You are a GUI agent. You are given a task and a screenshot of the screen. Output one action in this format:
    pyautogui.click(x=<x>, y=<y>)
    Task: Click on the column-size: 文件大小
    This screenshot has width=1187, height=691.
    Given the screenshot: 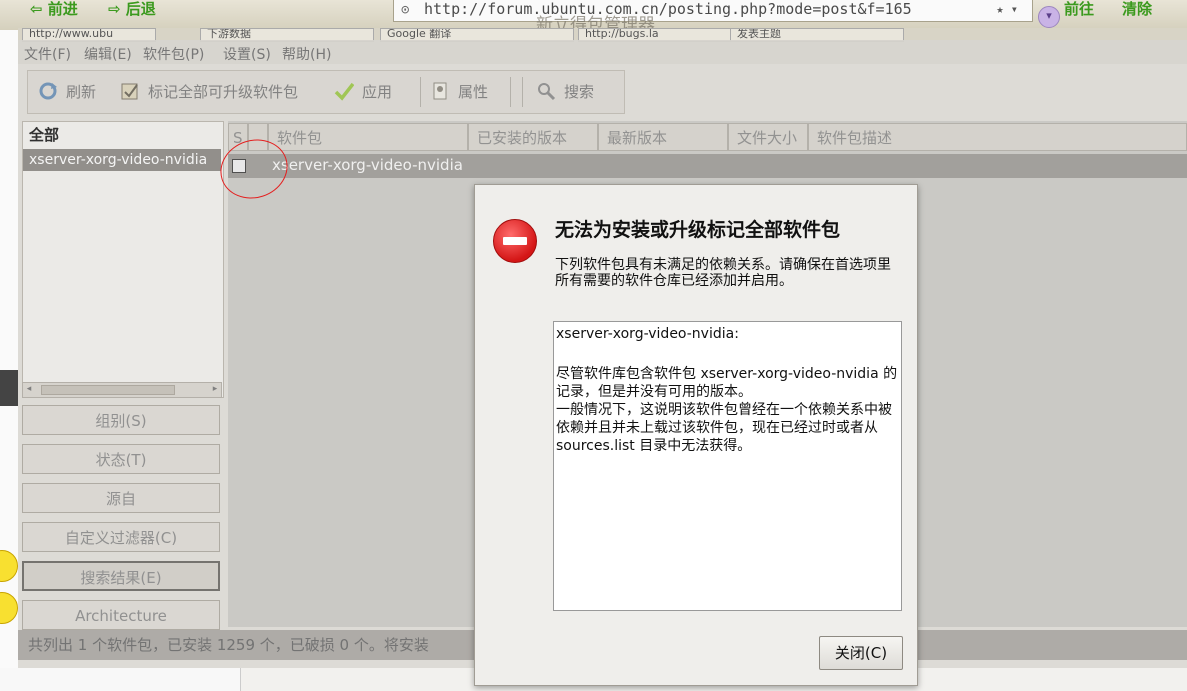 What is the action you would take?
    pyautogui.click(x=768, y=137)
    